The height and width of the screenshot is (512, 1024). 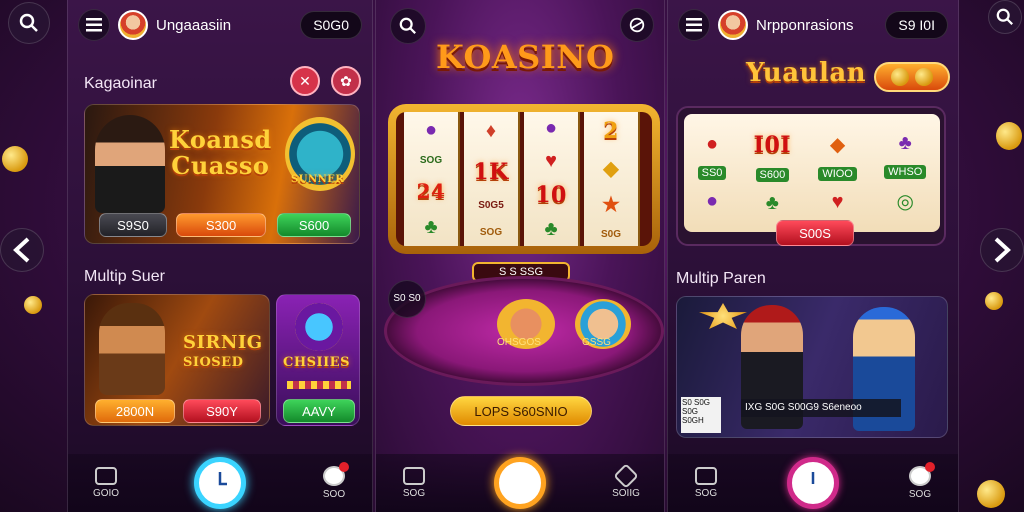 I want to click on nav-game: SOIIG, so click(x=626, y=481).